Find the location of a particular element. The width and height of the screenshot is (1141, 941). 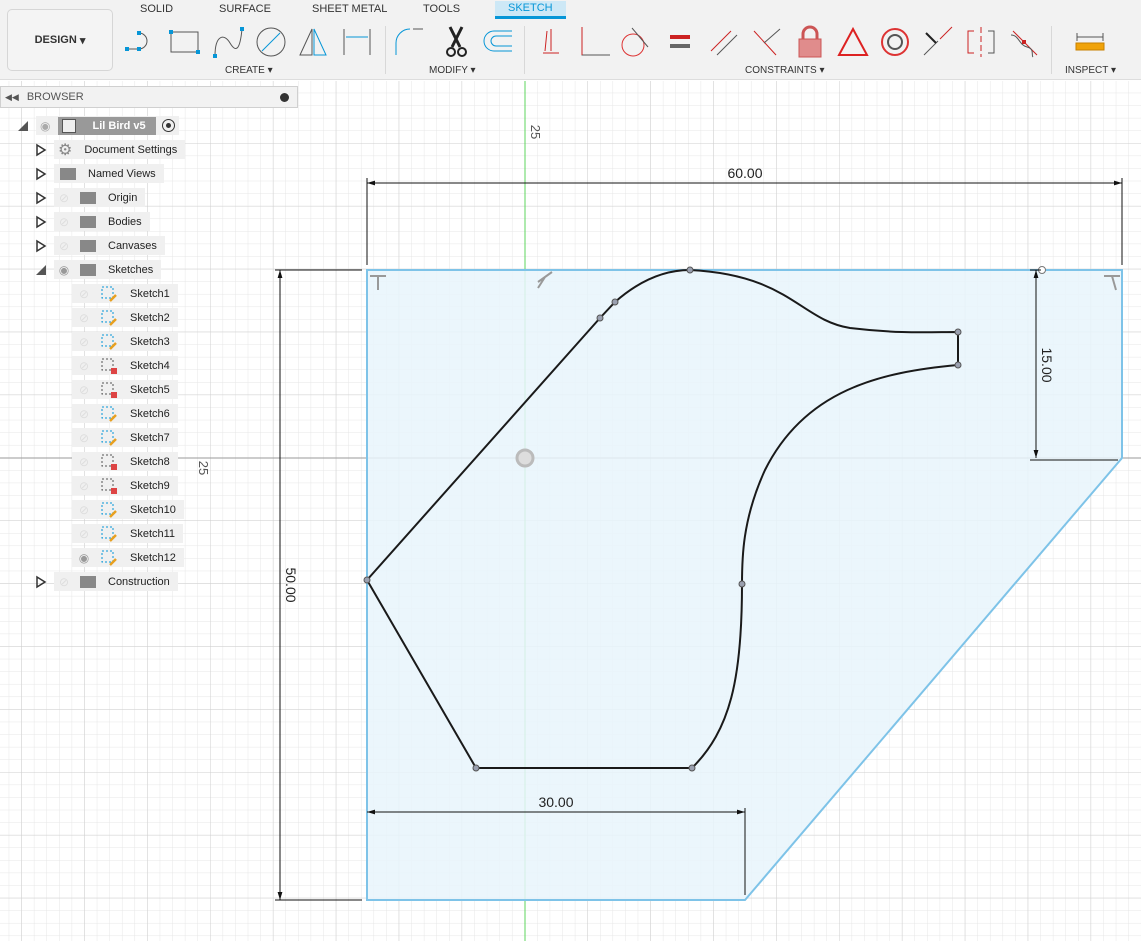

browser-panel-header: ◀◀ BROWSER is located at coordinates (149, 97).